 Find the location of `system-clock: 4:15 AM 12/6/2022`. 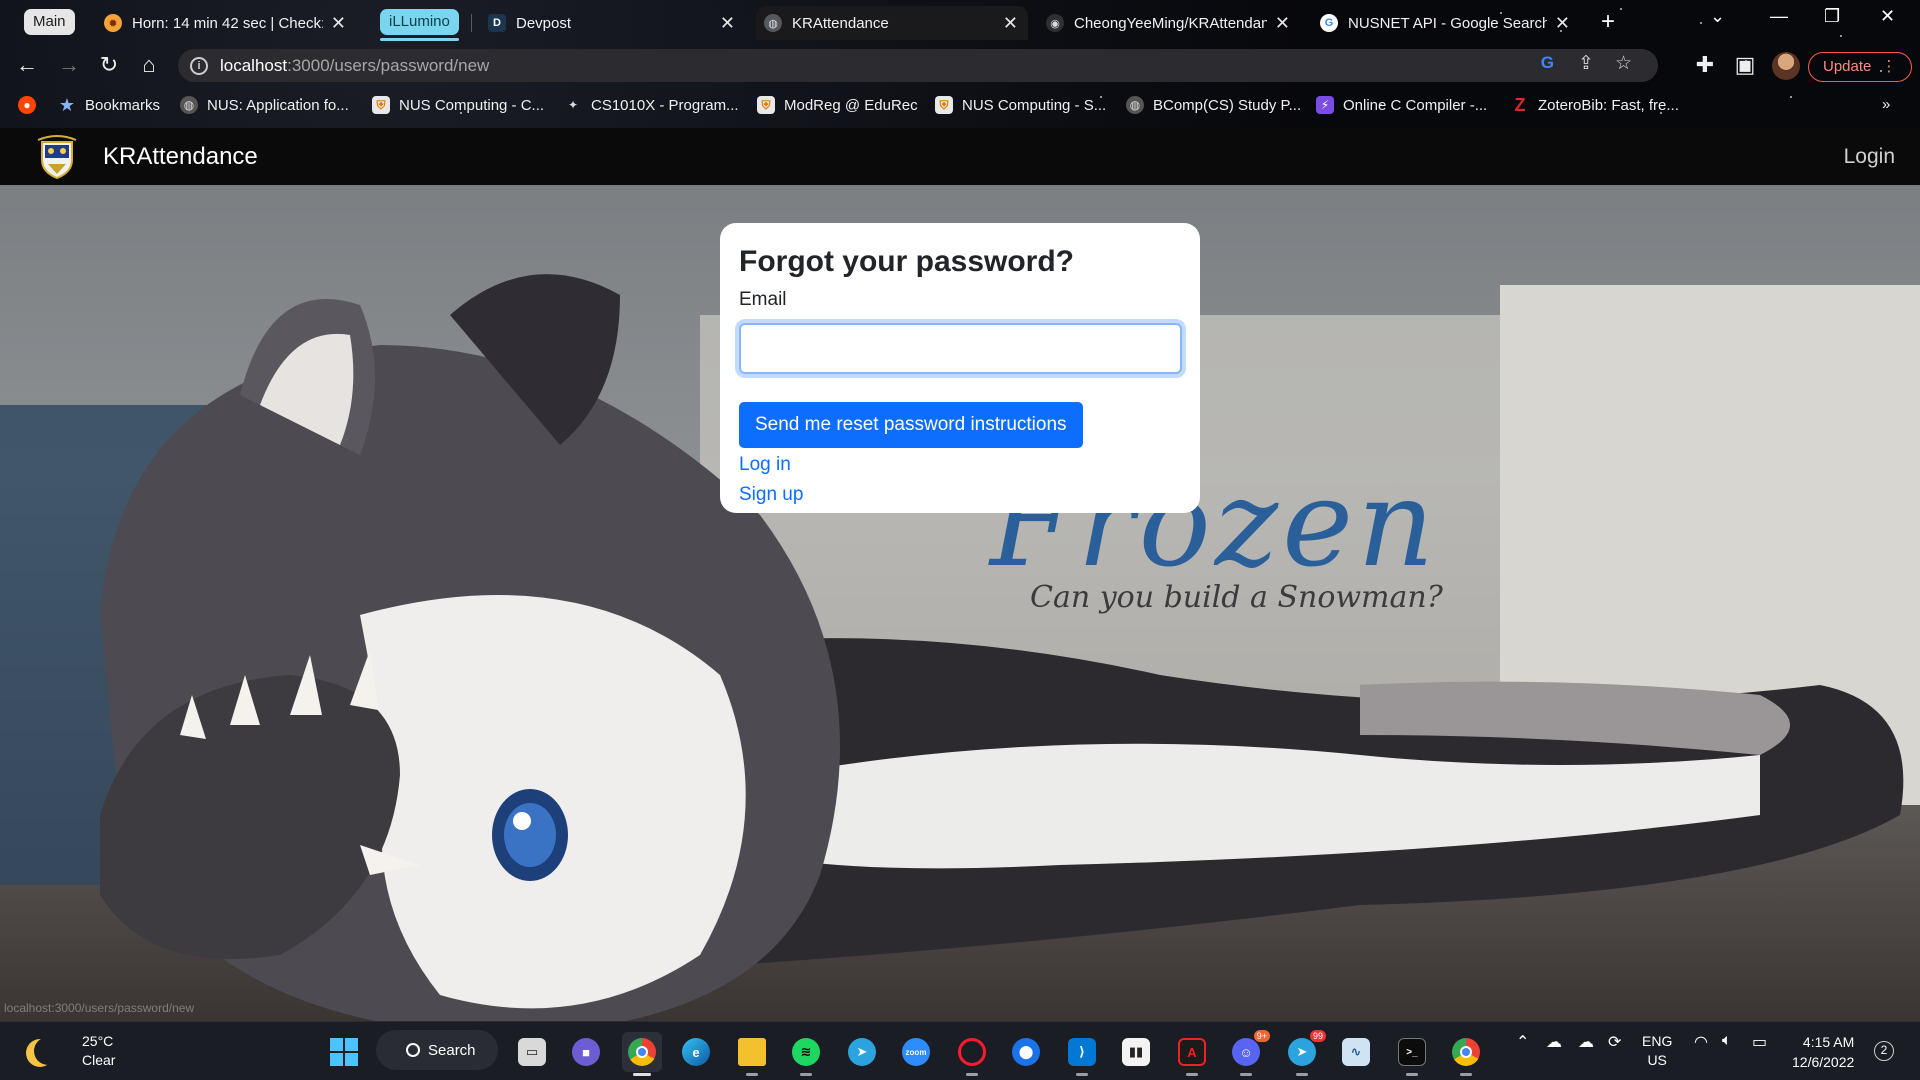

system-clock: 4:15 AM 12/6/2022 is located at coordinates (1823, 1052).